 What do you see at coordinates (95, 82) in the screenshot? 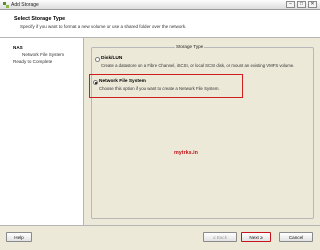
I see `network-file-system-radio` at bounding box center [95, 82].